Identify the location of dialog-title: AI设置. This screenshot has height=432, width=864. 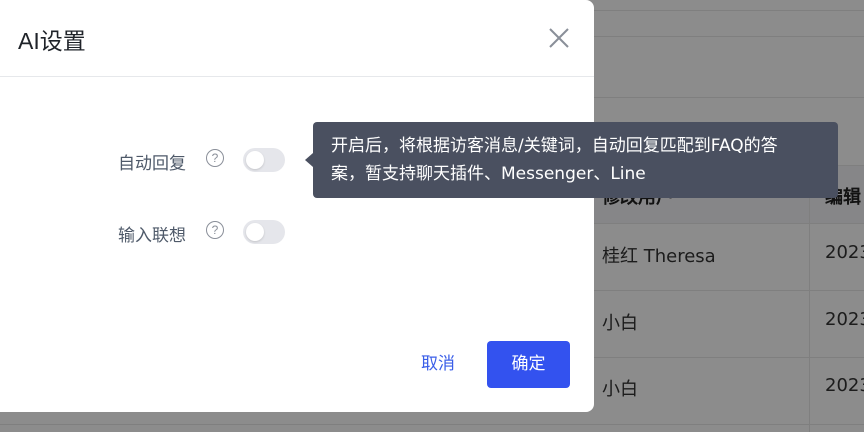
(52, 41).